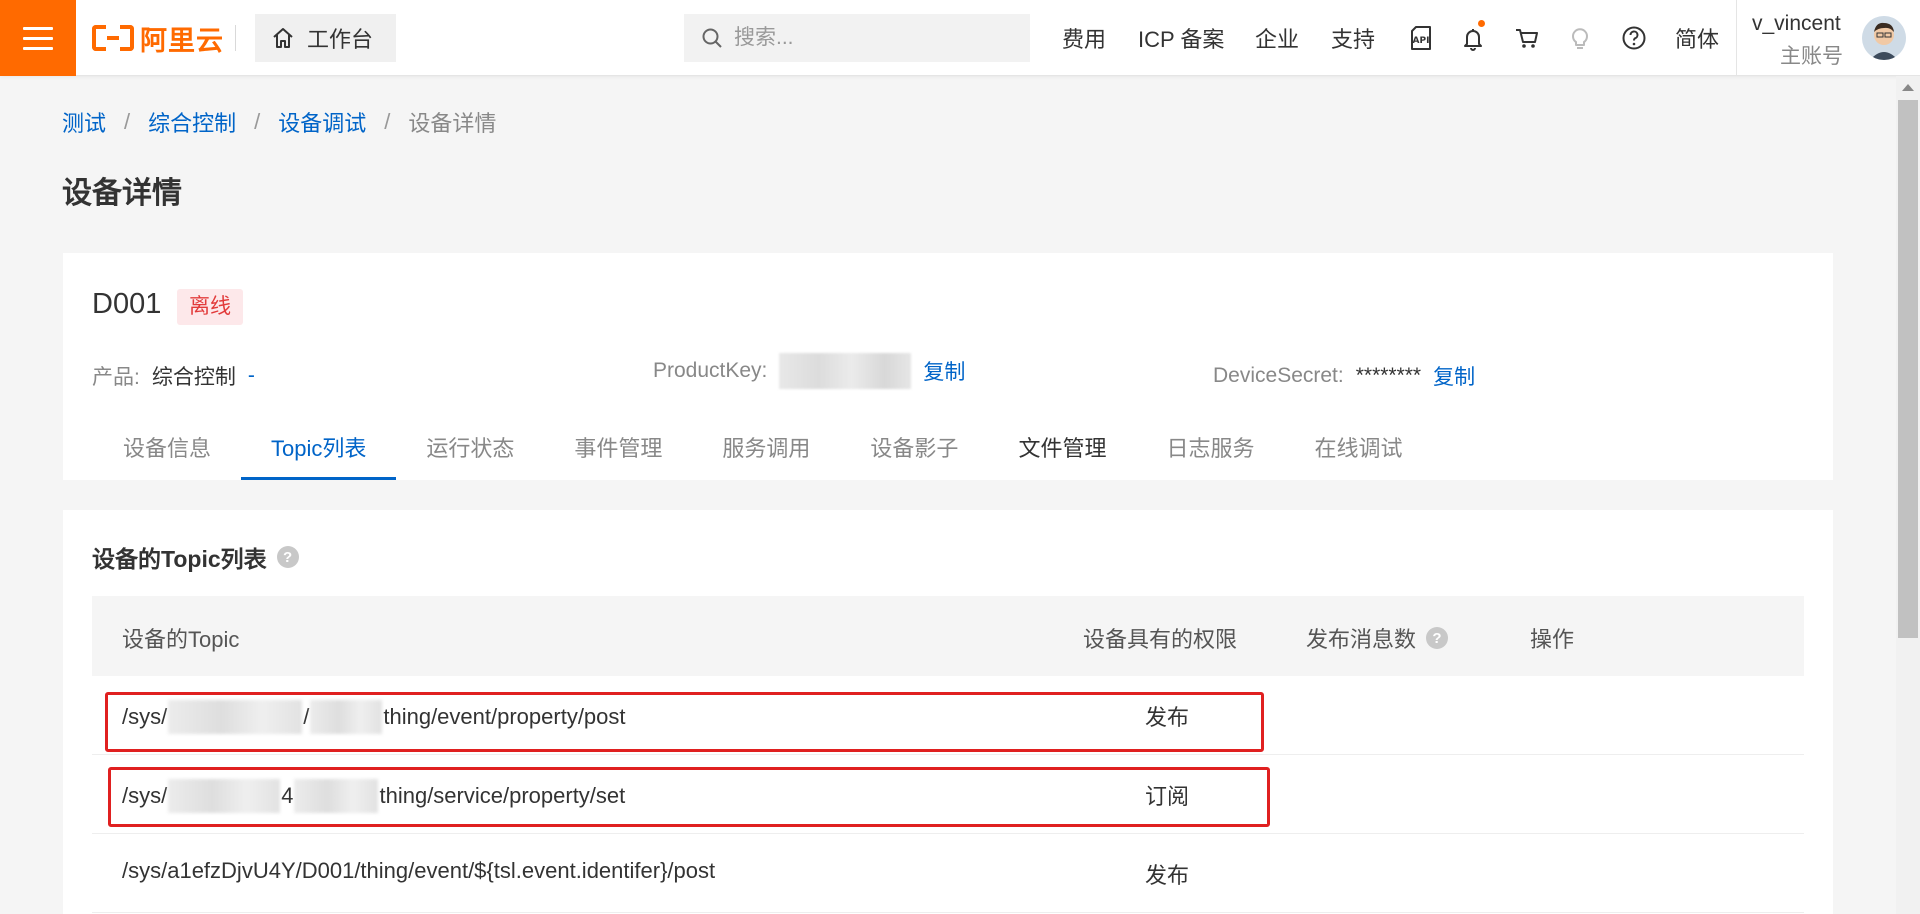  Describe the element at coordinates (235, 38) in the screenshot. I see `logo-divider` at that location.